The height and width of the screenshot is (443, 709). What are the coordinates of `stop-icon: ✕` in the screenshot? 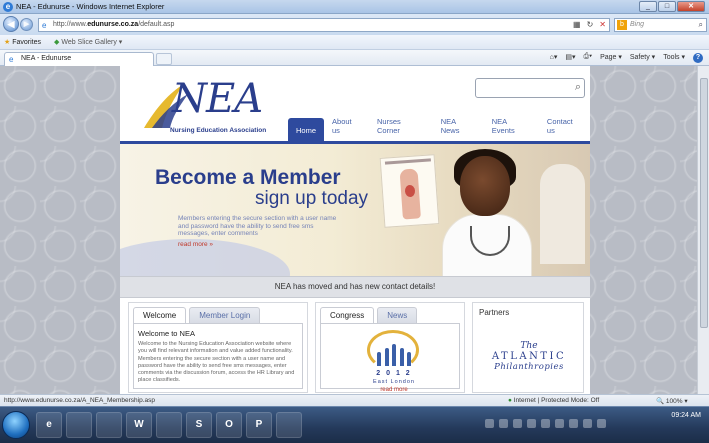 It's located at (602, 24).